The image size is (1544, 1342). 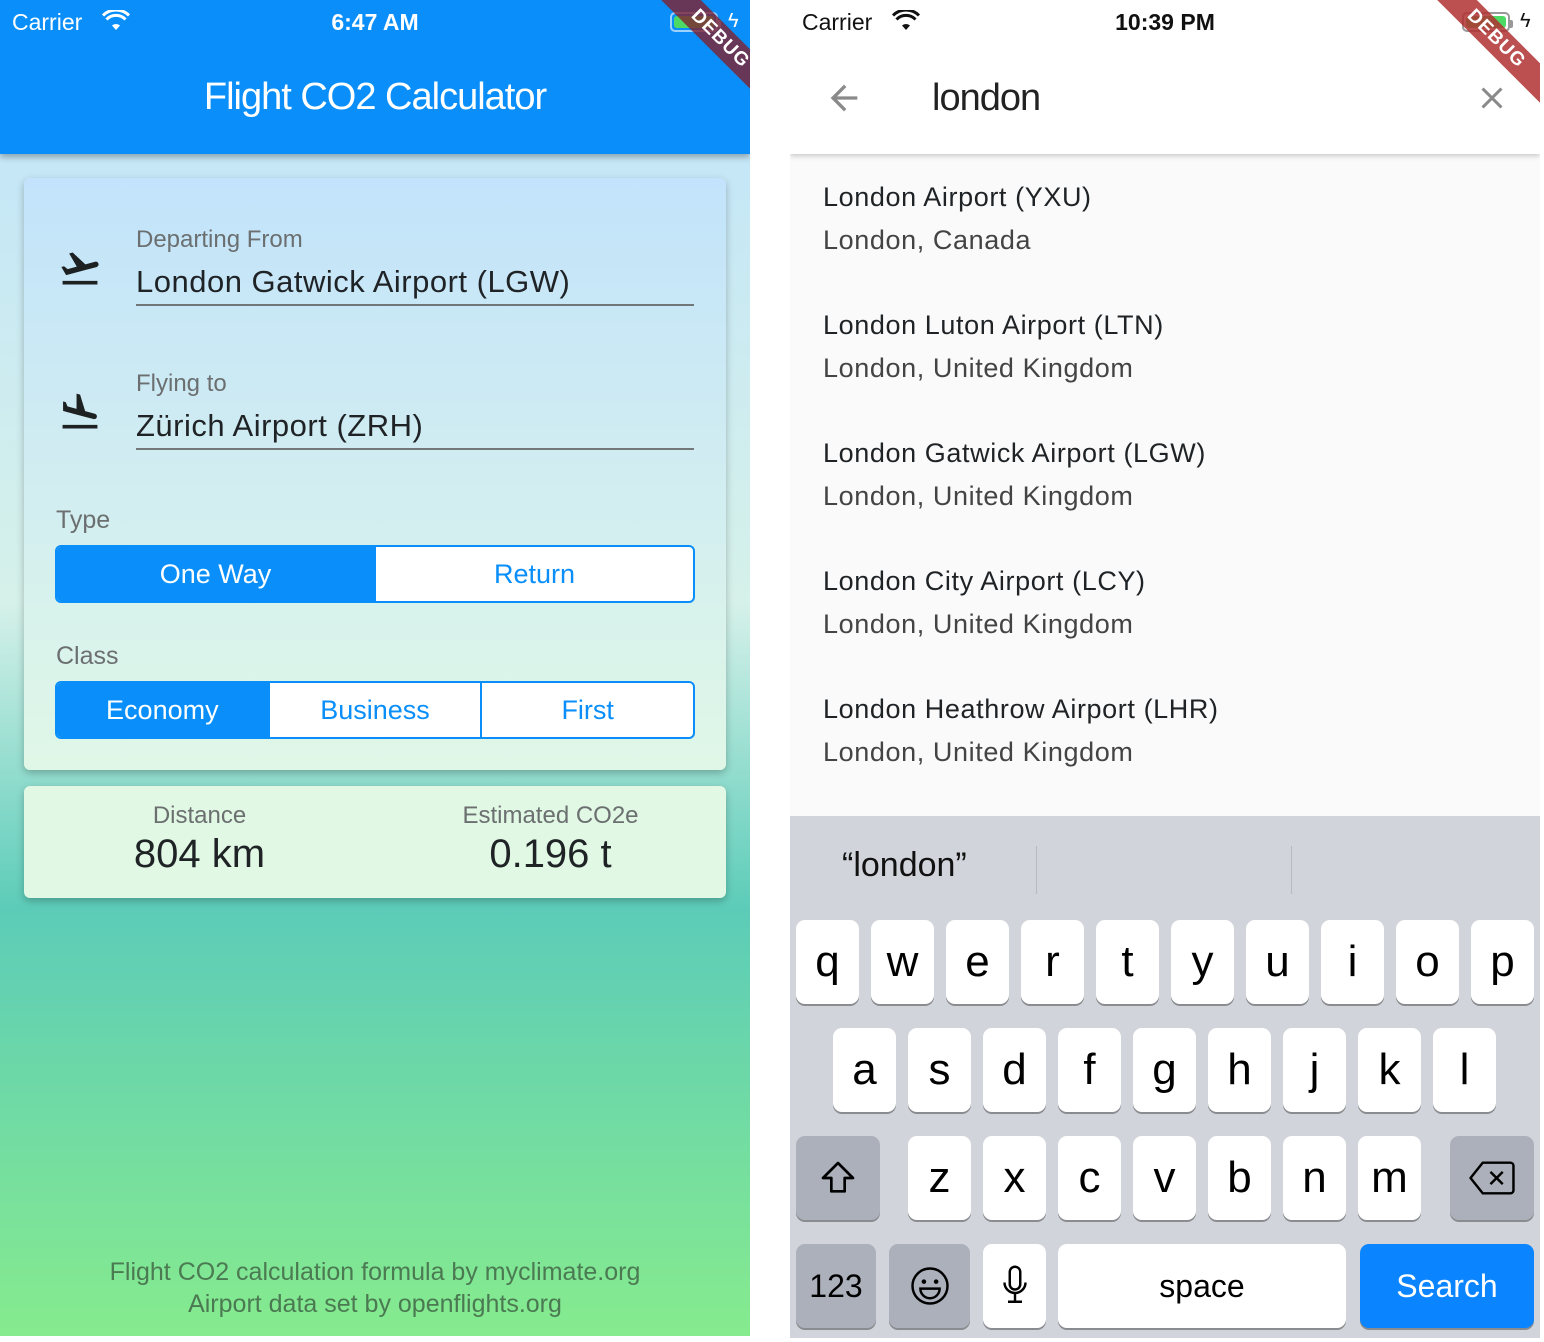 What do you see at coordinates (80, 268) in the screenshot?
I see `flight-takeoff-icon` at bounding box center [80, 268].